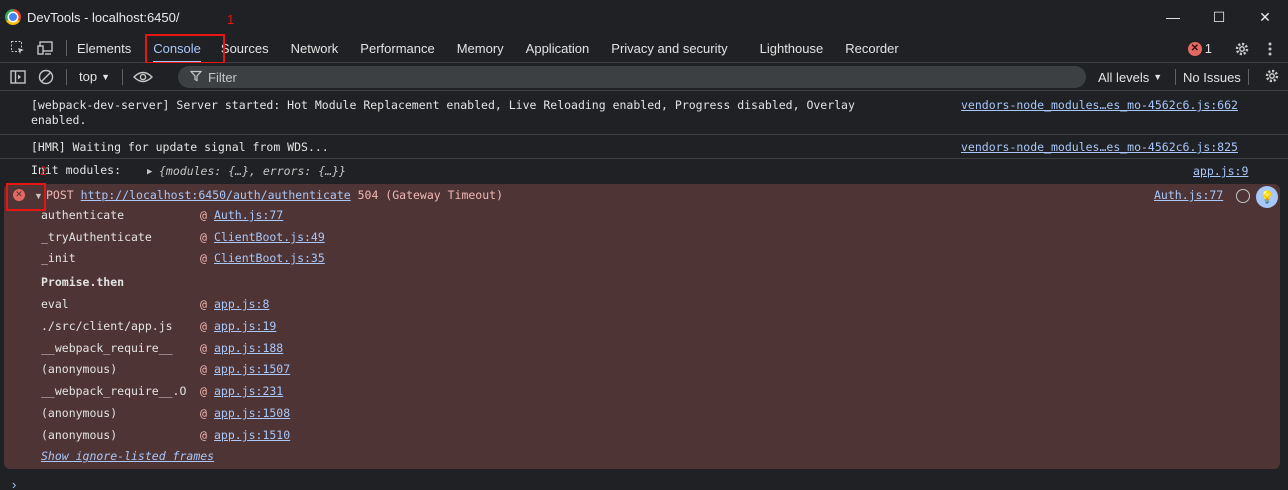 This screenshot has width=1288, height=490. I want to click on tab-application: Application, so click(558, 48).